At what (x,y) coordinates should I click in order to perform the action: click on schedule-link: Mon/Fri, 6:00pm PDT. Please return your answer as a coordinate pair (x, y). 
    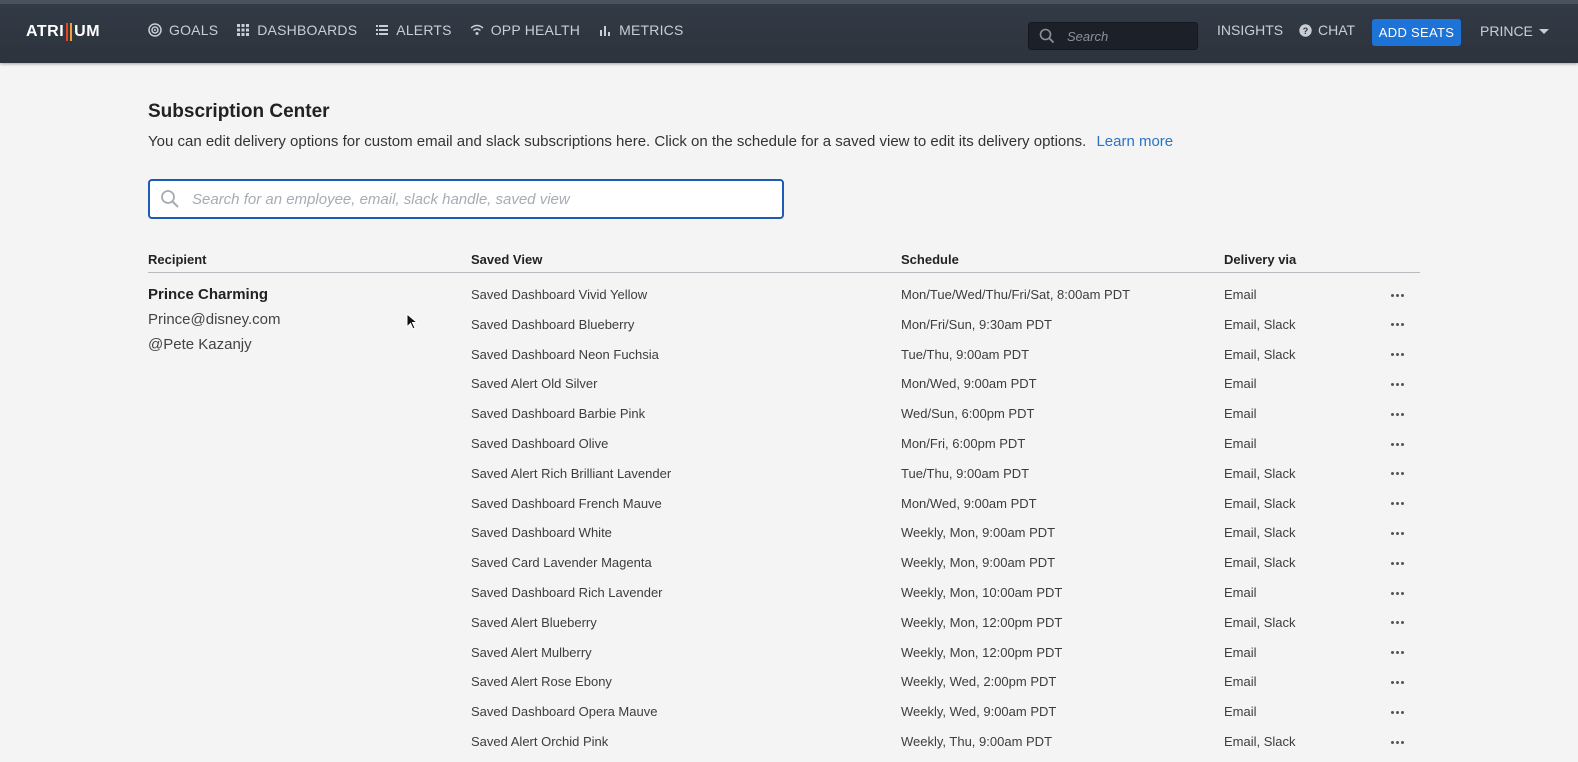
    Looking at the image, I should click on (963, 443).